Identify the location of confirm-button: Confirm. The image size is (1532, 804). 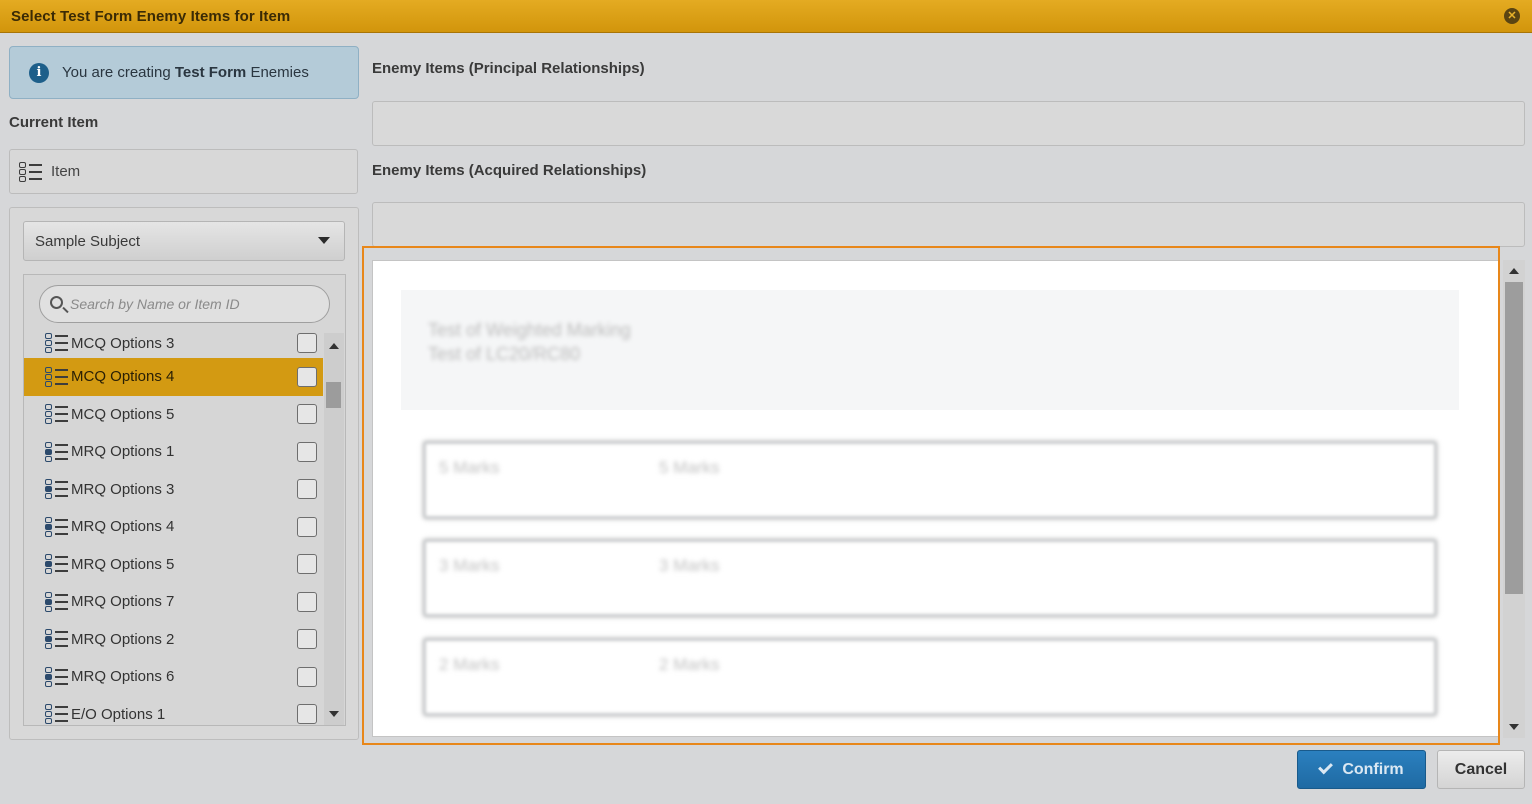
(1361, 769).